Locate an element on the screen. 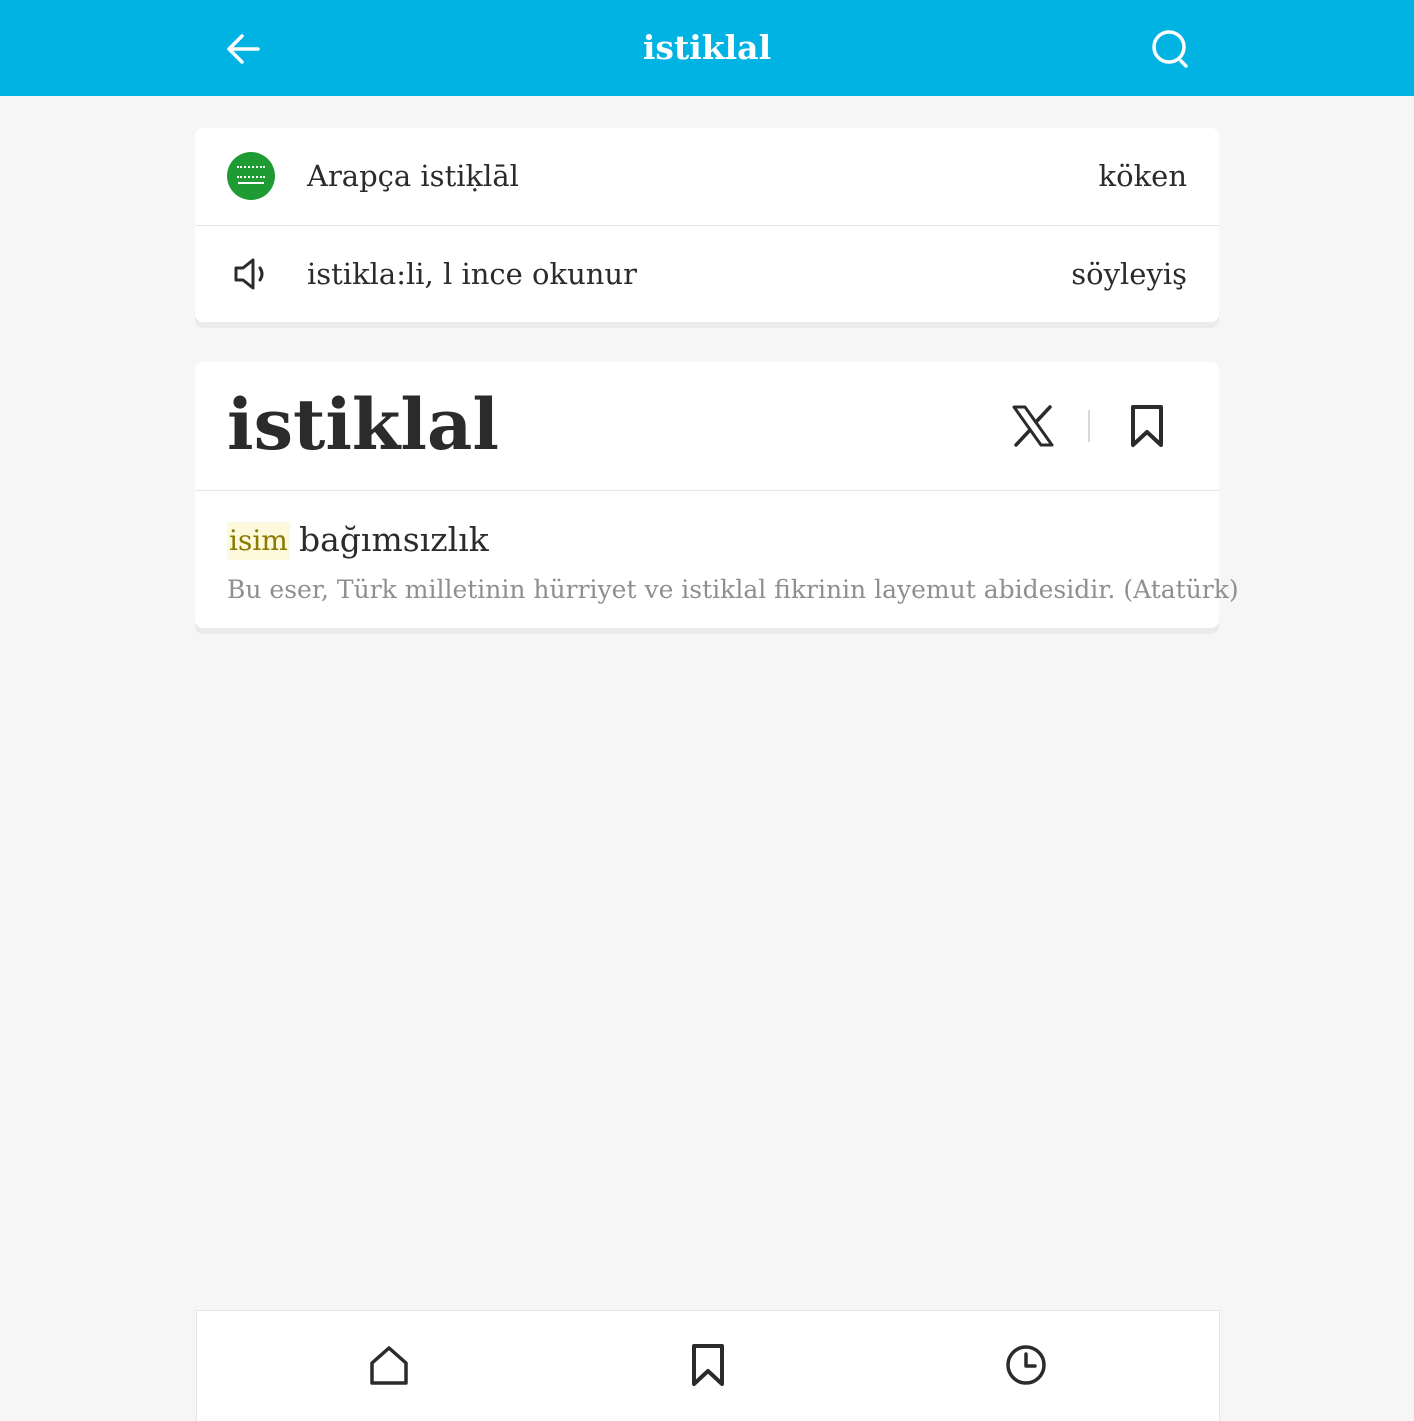 The width and height of the screenshot is (1414, 1421). entry-header: istiklal is located at coordinates (707, 426).